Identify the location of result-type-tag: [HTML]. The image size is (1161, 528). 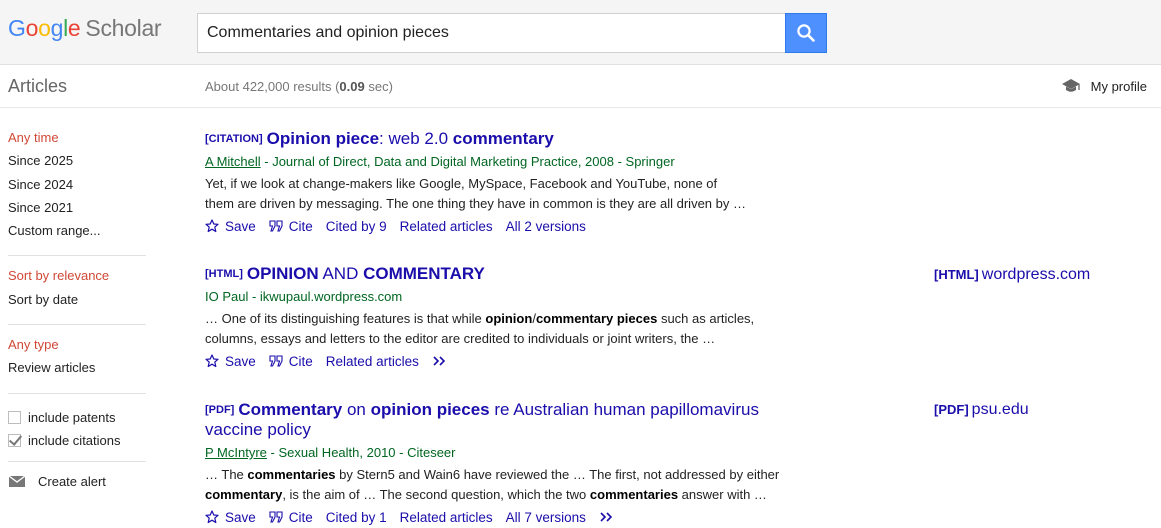
(224, 274).